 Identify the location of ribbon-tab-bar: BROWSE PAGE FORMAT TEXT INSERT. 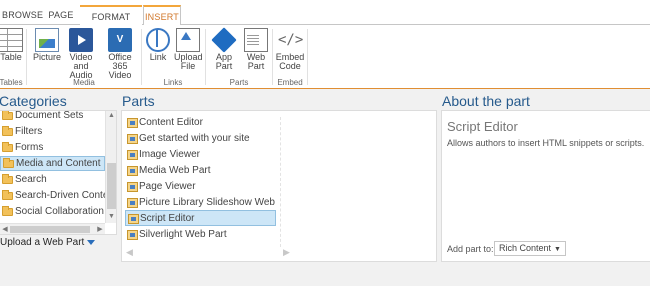
(325, 21).